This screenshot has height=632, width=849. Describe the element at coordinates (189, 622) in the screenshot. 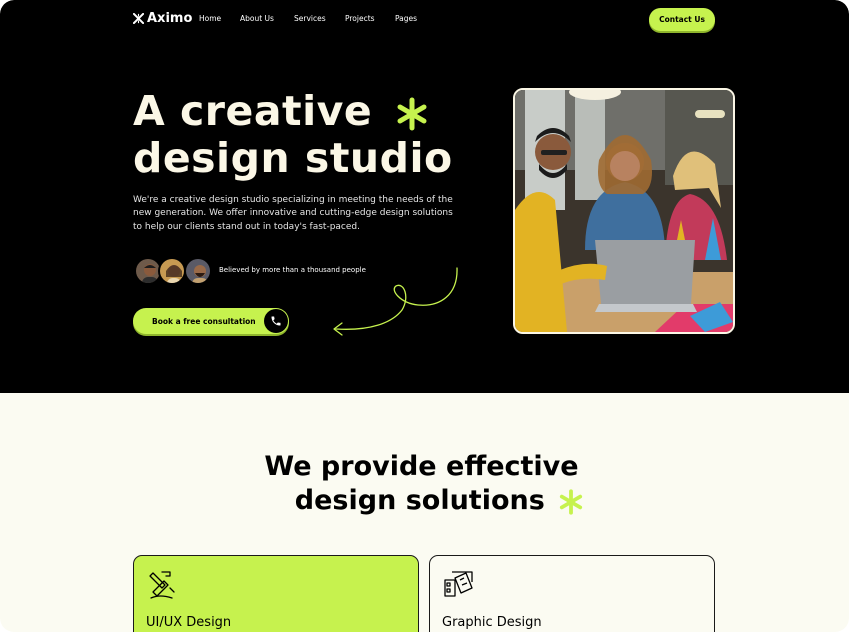

I see `service-card-title: UI/UX Design` at that location.